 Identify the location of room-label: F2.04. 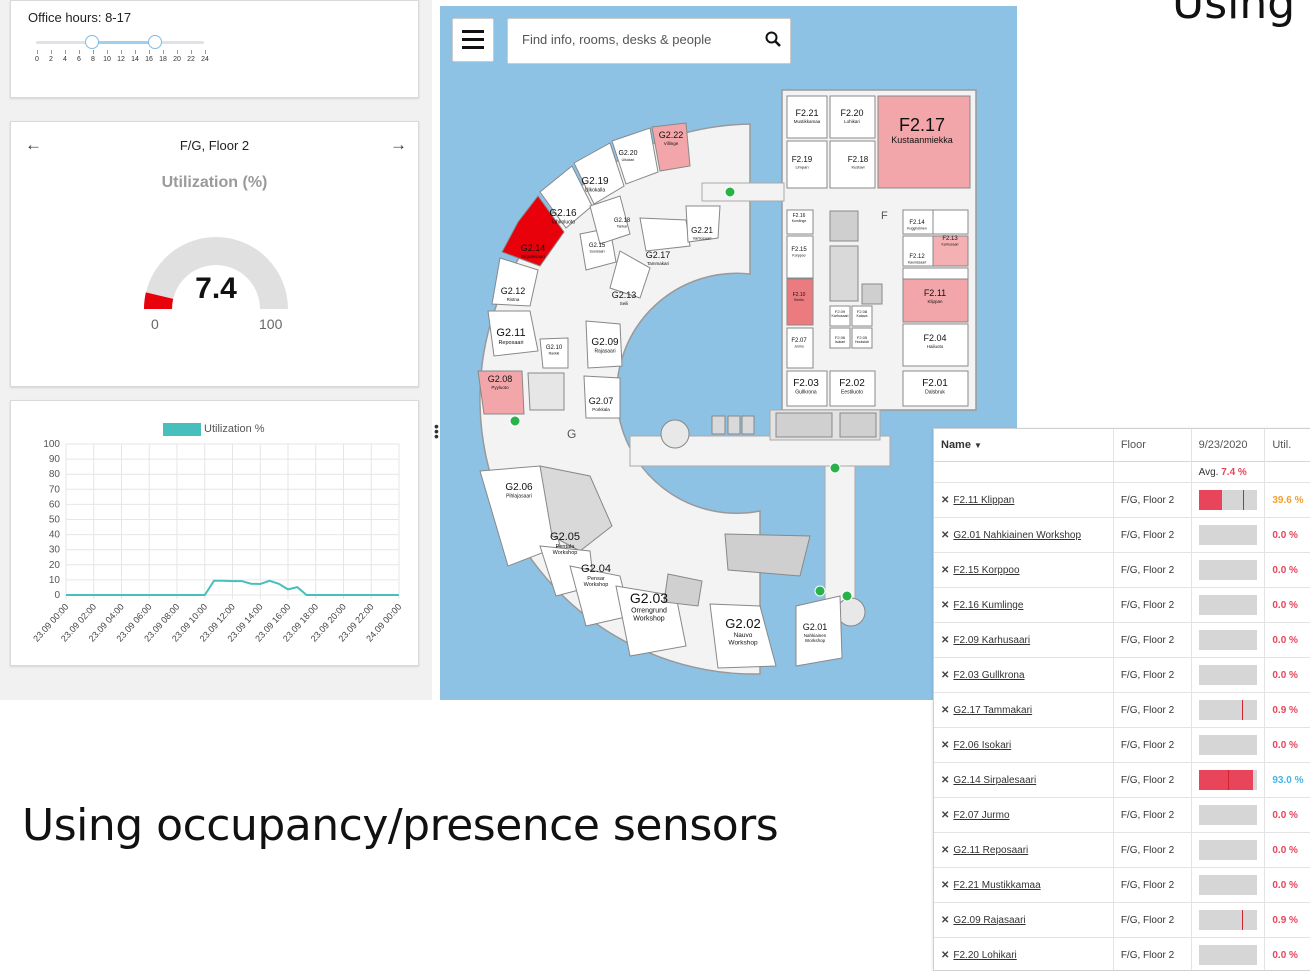
(934, 338).